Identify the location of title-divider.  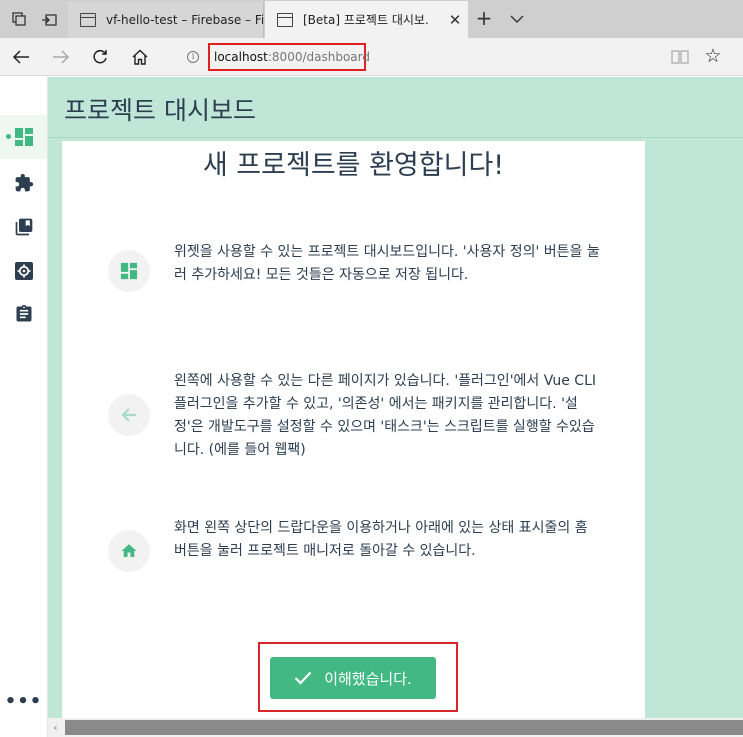
(395, 137).